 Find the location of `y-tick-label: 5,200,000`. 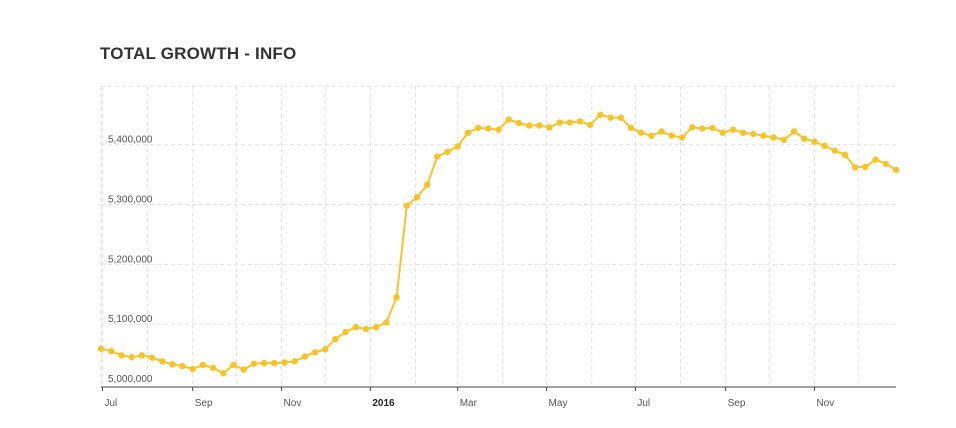

y-tick-label: 5,200,000 is located at coordinates (130, 259).